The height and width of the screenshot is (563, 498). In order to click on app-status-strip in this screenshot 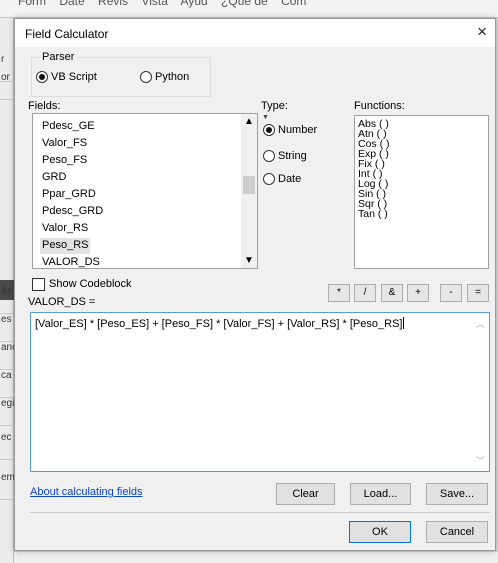, I will do `click(256, 557)`.